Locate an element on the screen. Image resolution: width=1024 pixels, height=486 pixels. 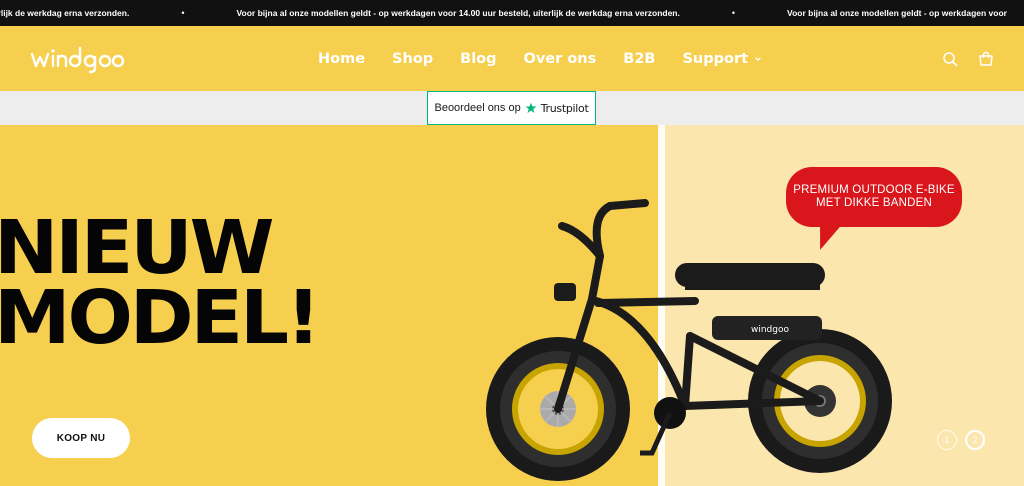
nav-over-ons: Over ons is located at coordinates (560, 59).